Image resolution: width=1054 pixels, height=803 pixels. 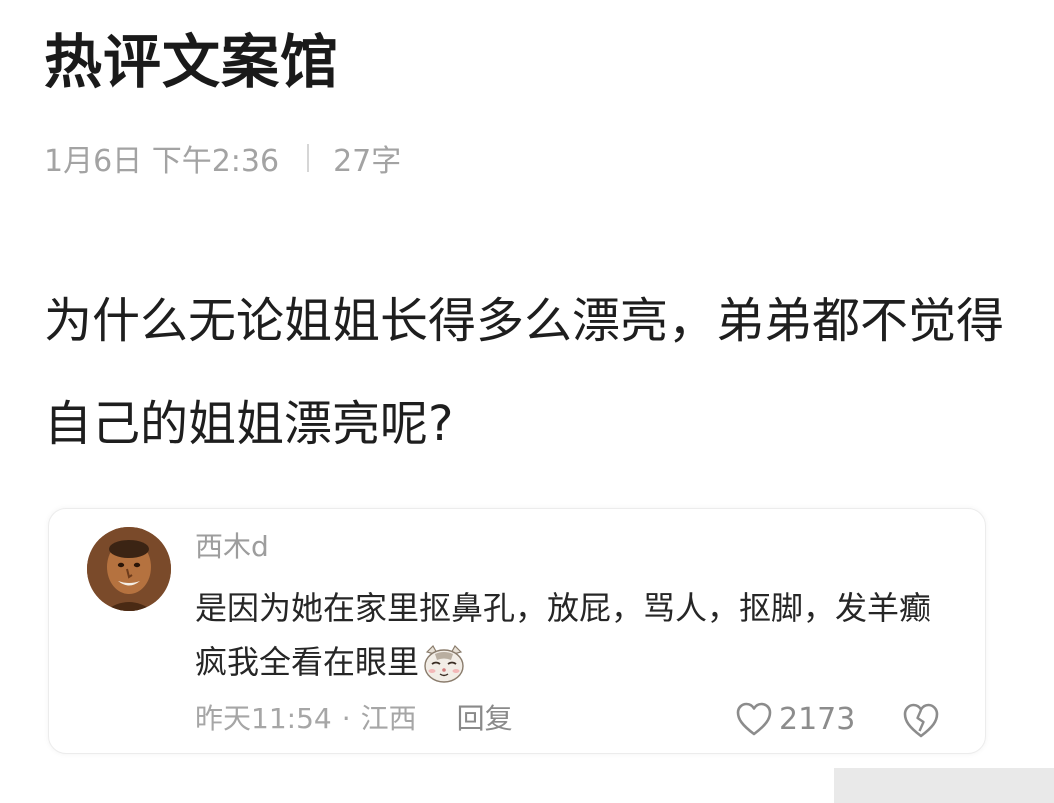 What do you see at coordinates (944, 785) in the screenshot?
I see `bottom-overlay-strip` at bounding box center [944, 785].